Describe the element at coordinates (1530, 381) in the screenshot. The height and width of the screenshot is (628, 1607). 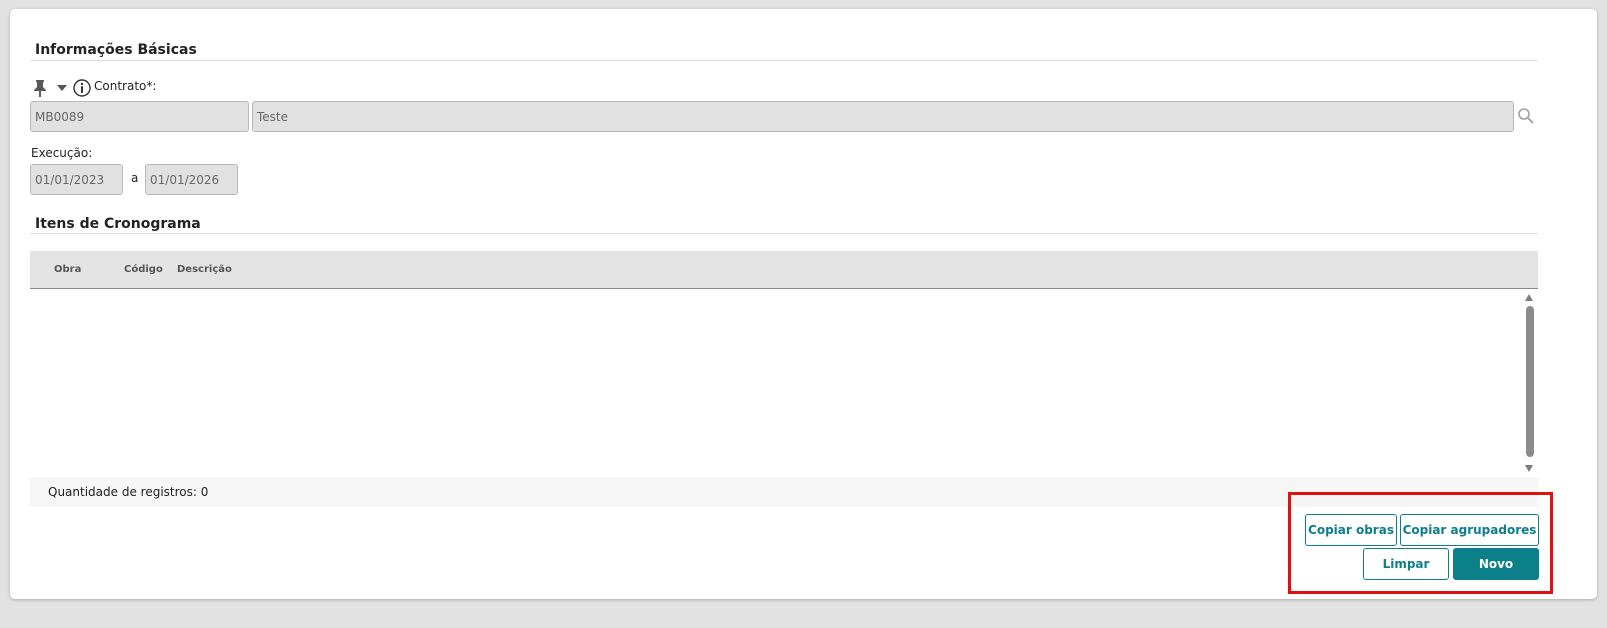
I see `scrollbar-thumb` at that location.